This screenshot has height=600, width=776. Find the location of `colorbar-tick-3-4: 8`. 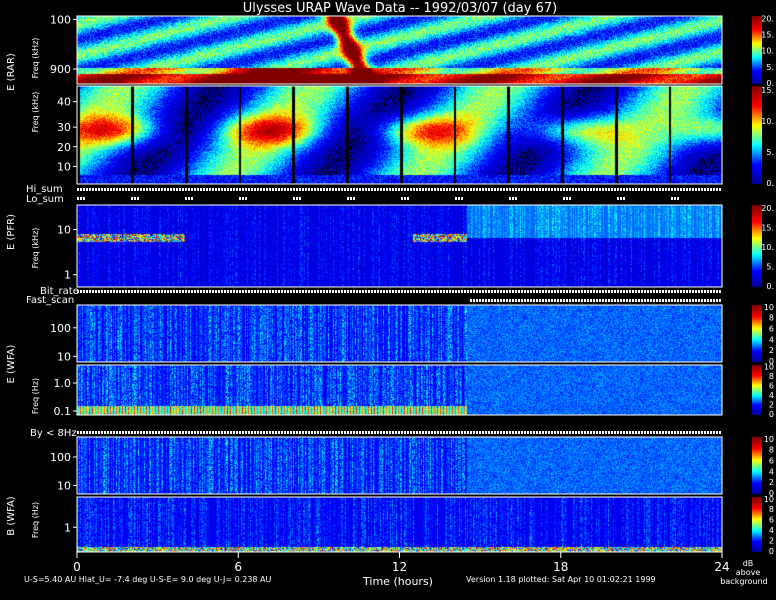

colorbar-tick-3-4: 8 is located at coordinates (771, 318).